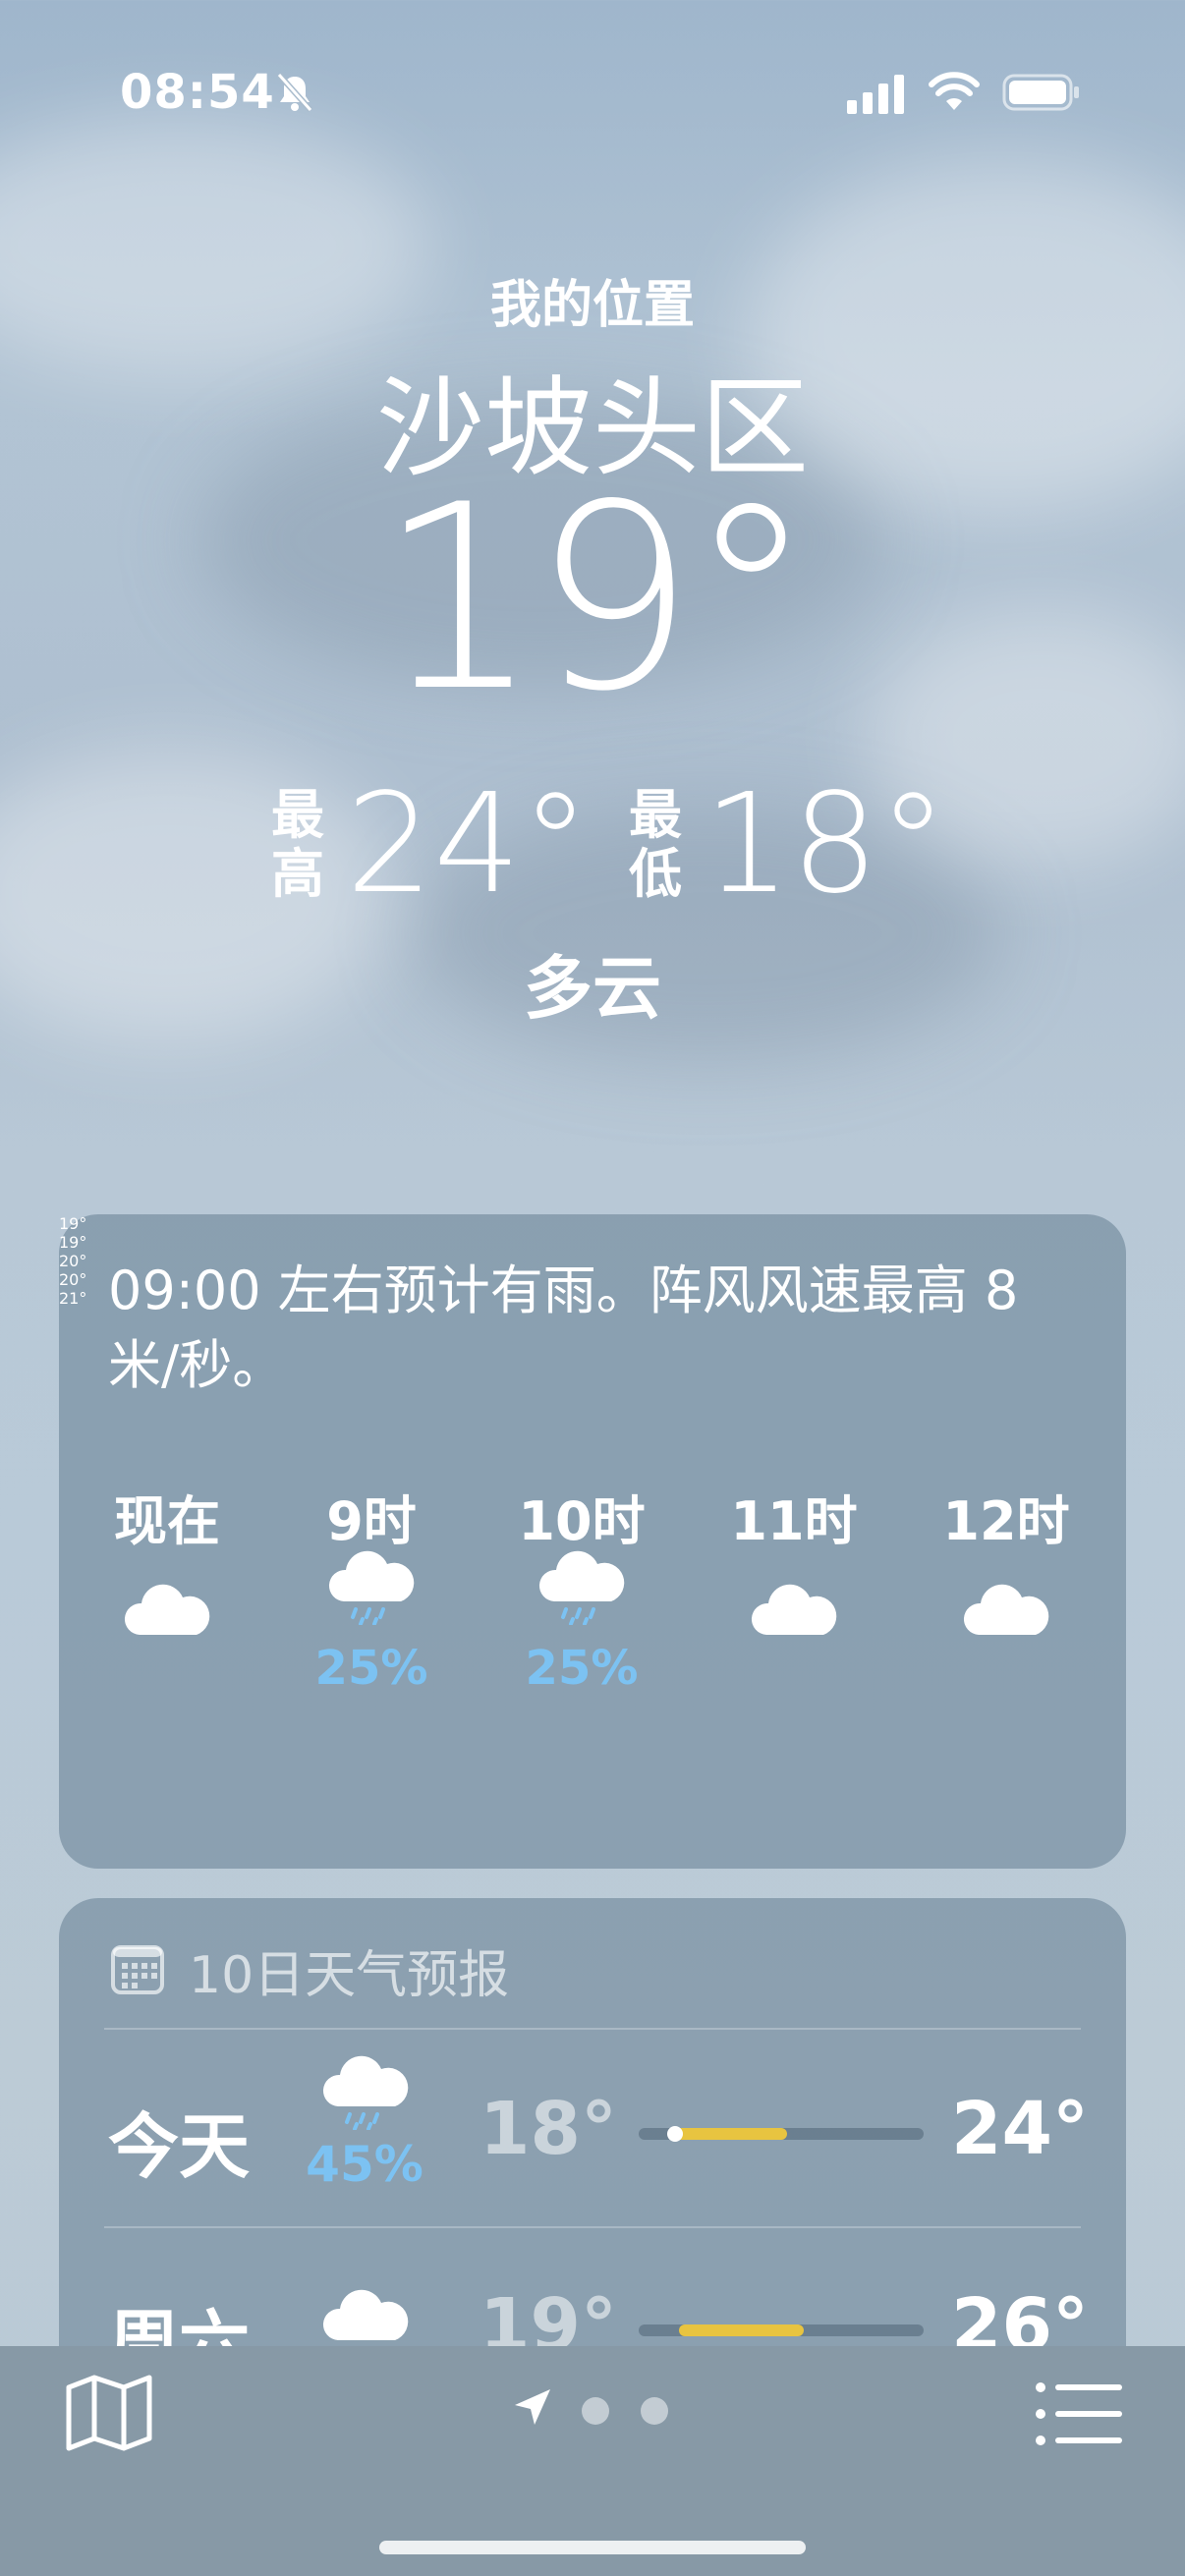  Describe the element at coordinates (592, 845) in the screenshot. I see `high-low-temperatures: 最高 24° 最低 18°` at that location.